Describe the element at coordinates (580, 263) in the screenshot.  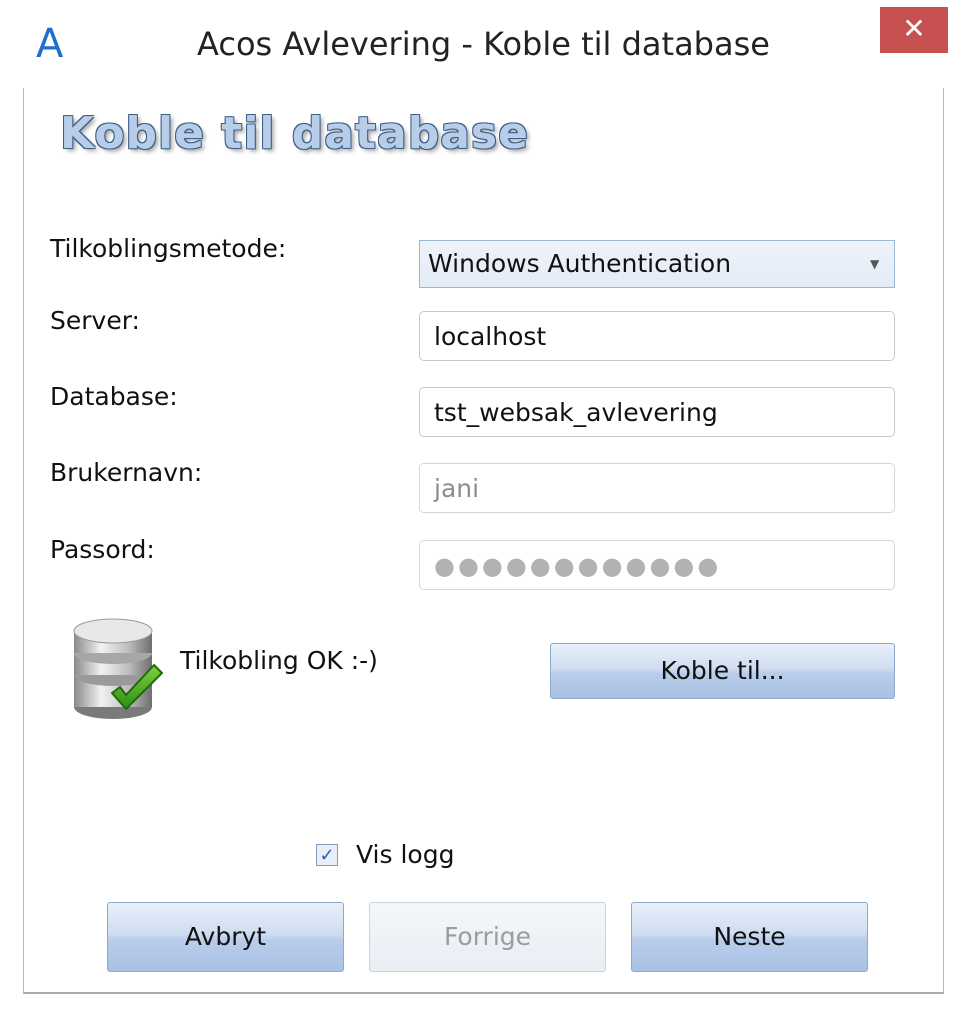
I see `method-selected-value: Windows Authentication` at that location.